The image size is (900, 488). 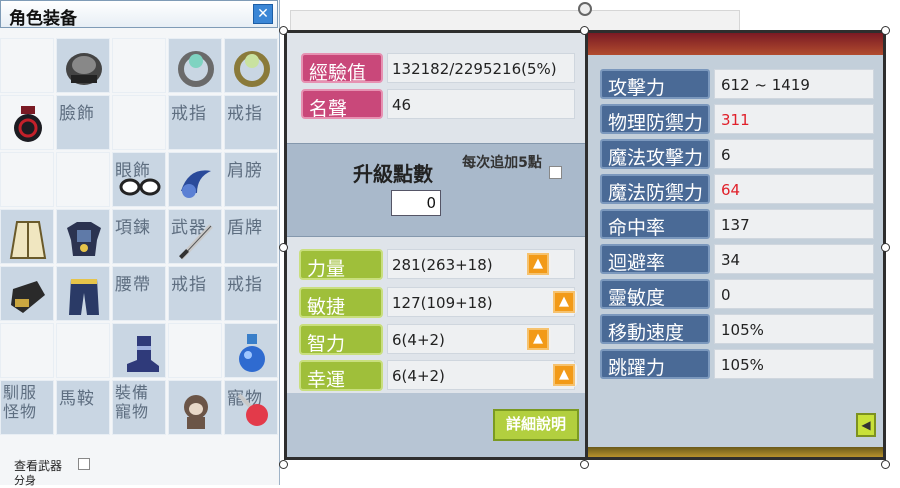 I want to click on detail-label-text: 命中率, so click(x=637, y=228).